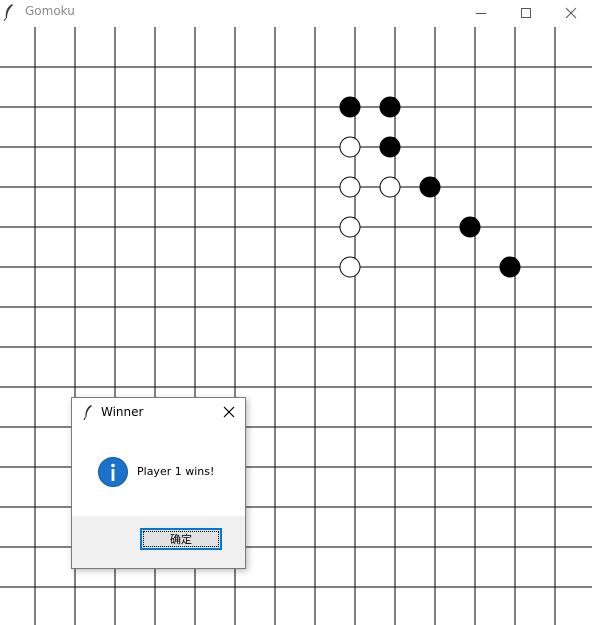 The image size is (592, 625). I want to click on dialog-title-bar: Winner, so click(158, 412).